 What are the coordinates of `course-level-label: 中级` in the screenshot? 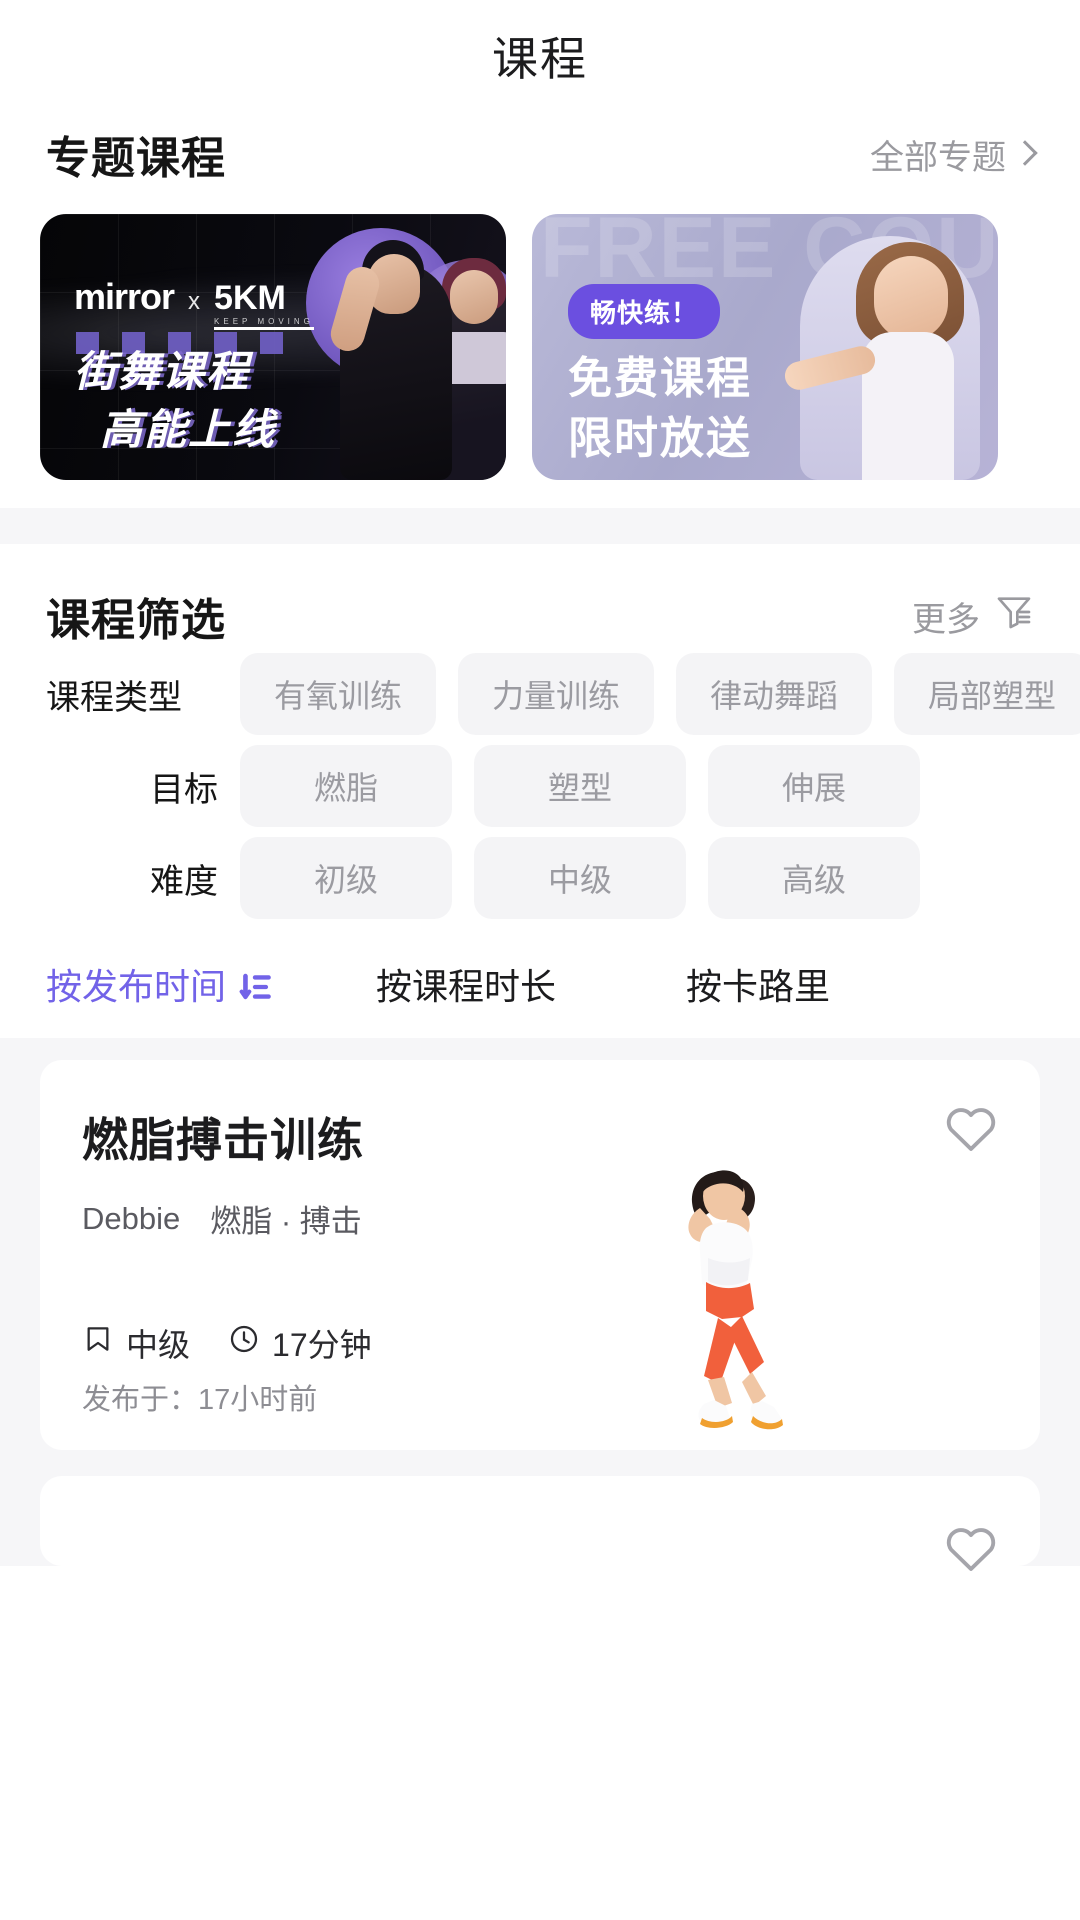 It's located at (158, 1345).